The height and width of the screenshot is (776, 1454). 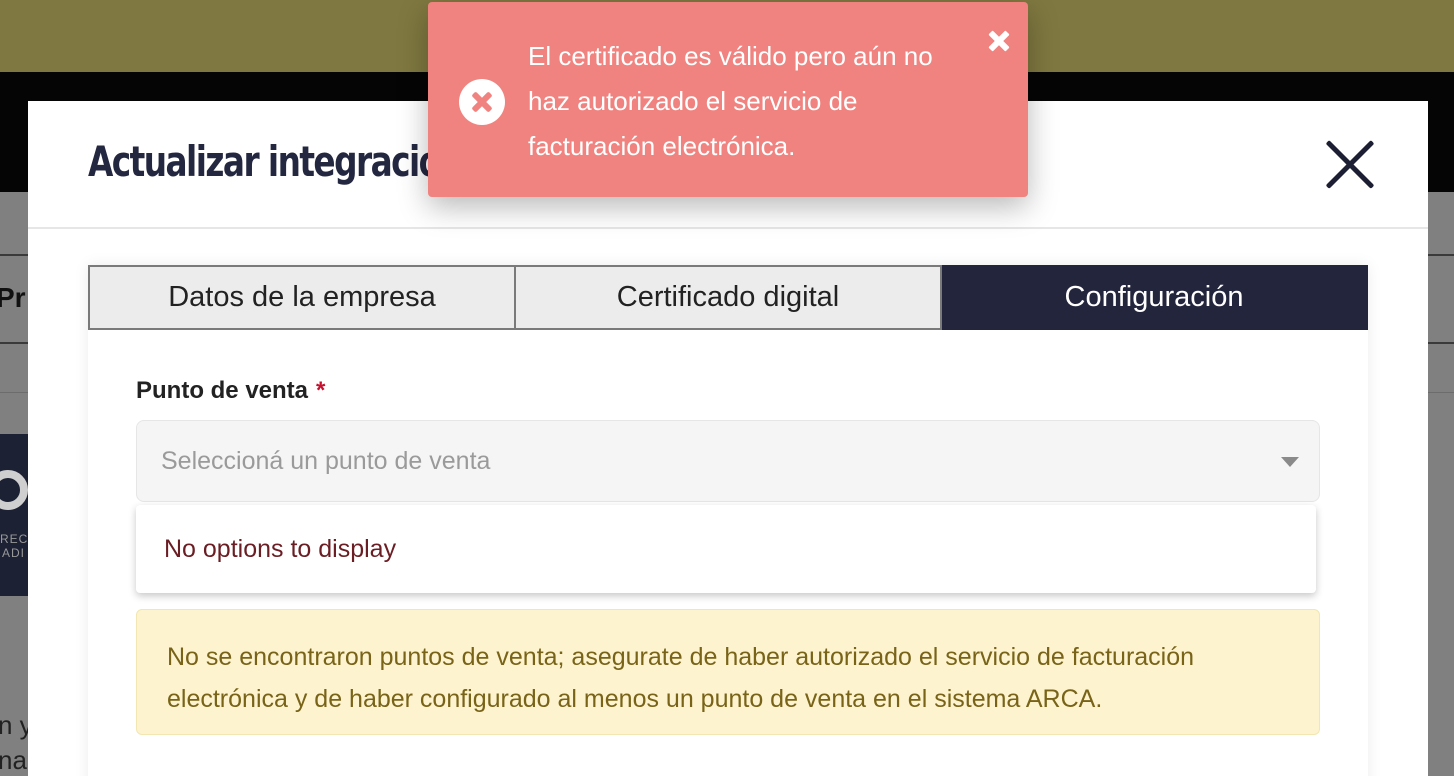 What do you see at coordinates (1350, 165) in the screenshot?
I see `close-icon` at bounding box center [1350, 165].